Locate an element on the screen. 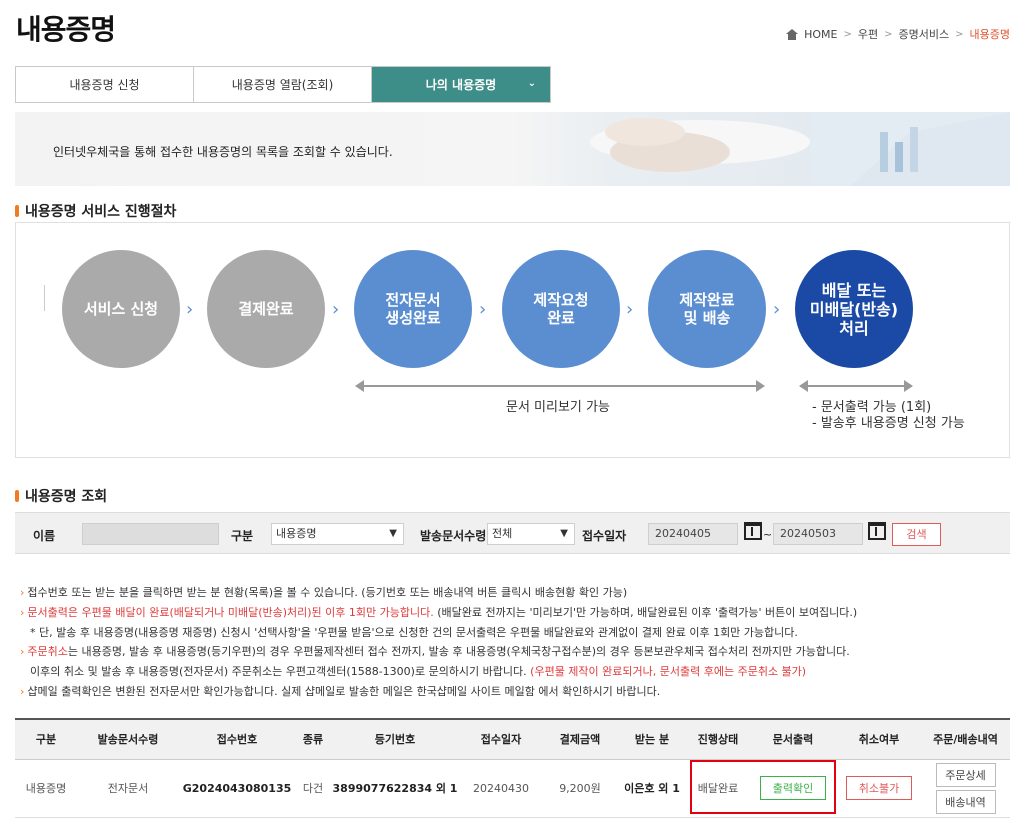  tab-view: 내용증명 열람(조회) is located at coordinates (283, 84).